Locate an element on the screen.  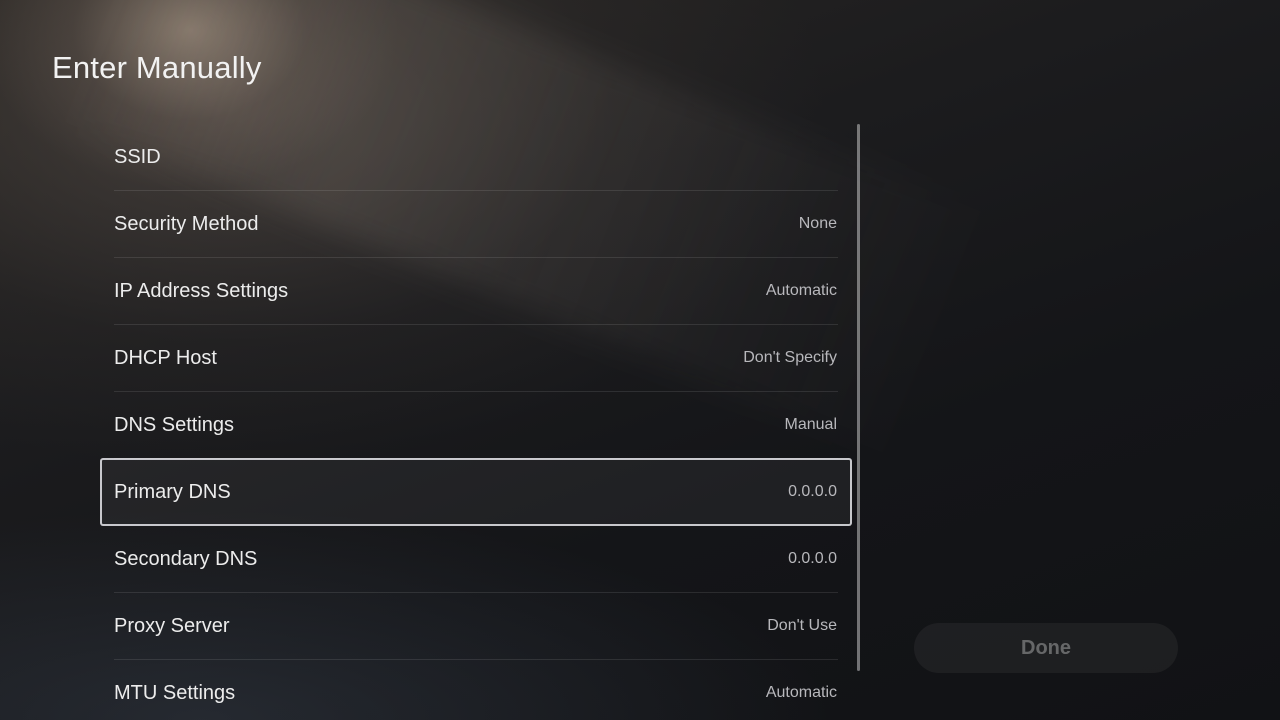
setting-row-dhcp-host: DHCP Host Don't Specify is located at coordinates (476, 358).